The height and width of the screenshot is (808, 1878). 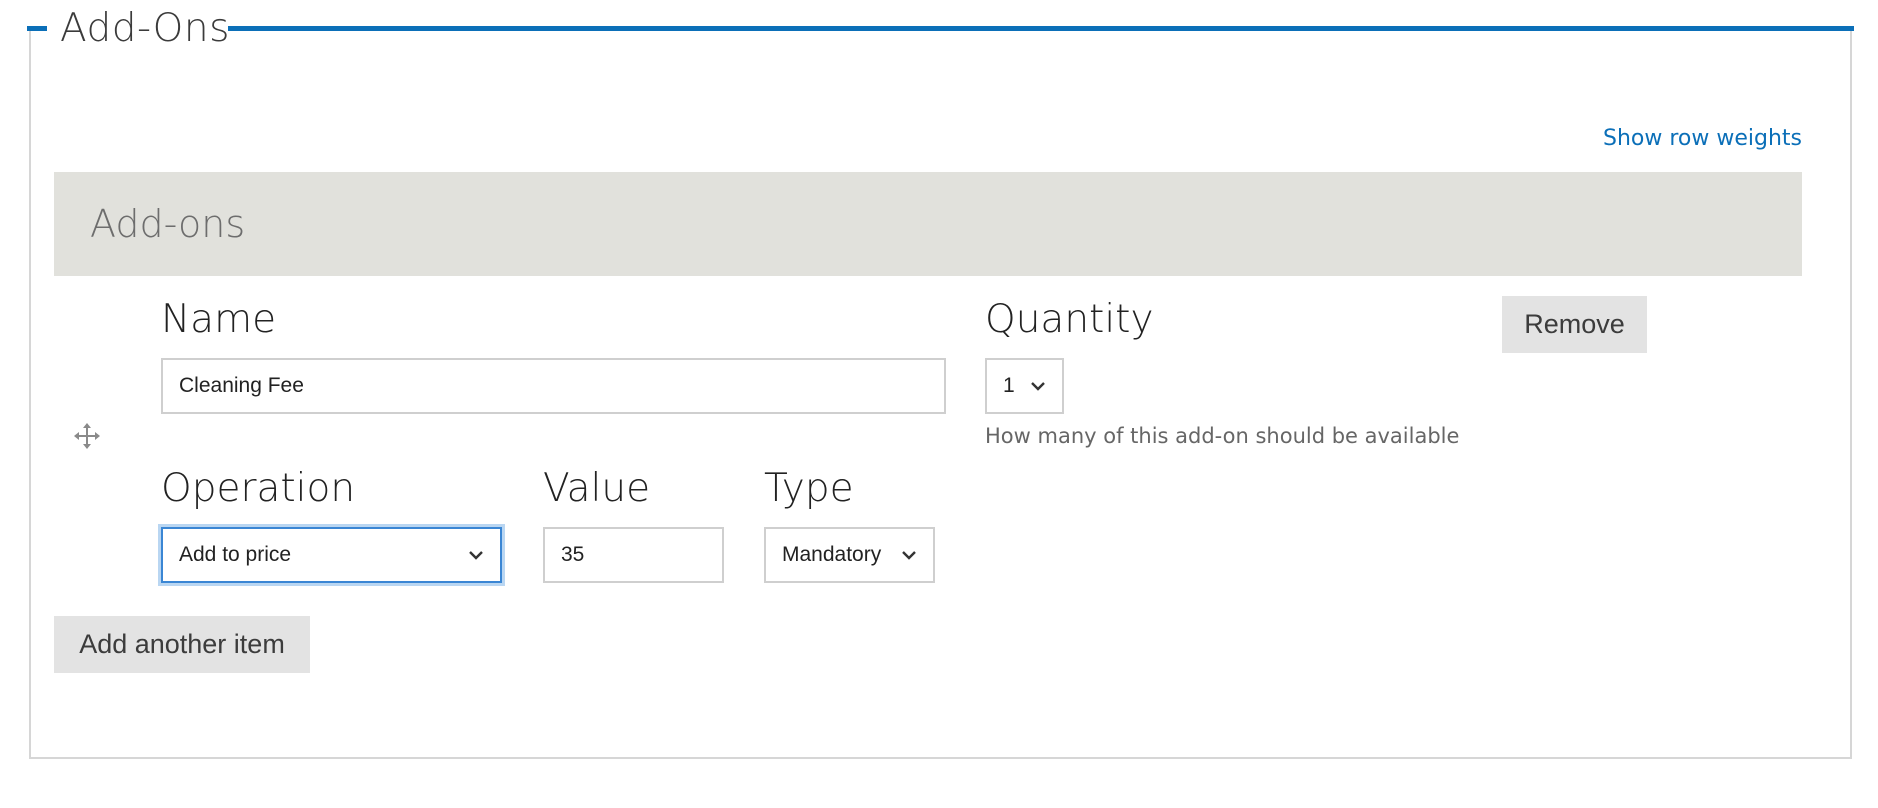 What do you see at coordinates (1024, 386) in the screenshot?
I see `quantity-select: 1` at bounding box center [1024, 386].